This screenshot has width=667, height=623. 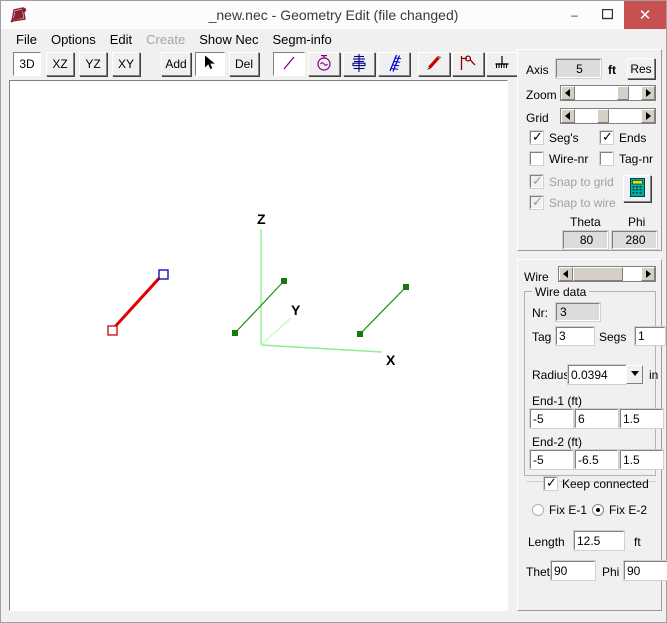 I want to click on delete-button: Del, so click(x=244, y=64).